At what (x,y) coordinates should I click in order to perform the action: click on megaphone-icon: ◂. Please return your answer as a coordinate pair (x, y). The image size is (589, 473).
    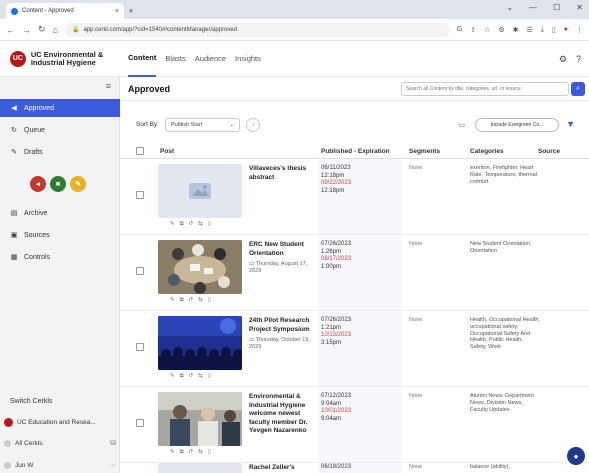
    Looking at the image, I should click on (38, 184).